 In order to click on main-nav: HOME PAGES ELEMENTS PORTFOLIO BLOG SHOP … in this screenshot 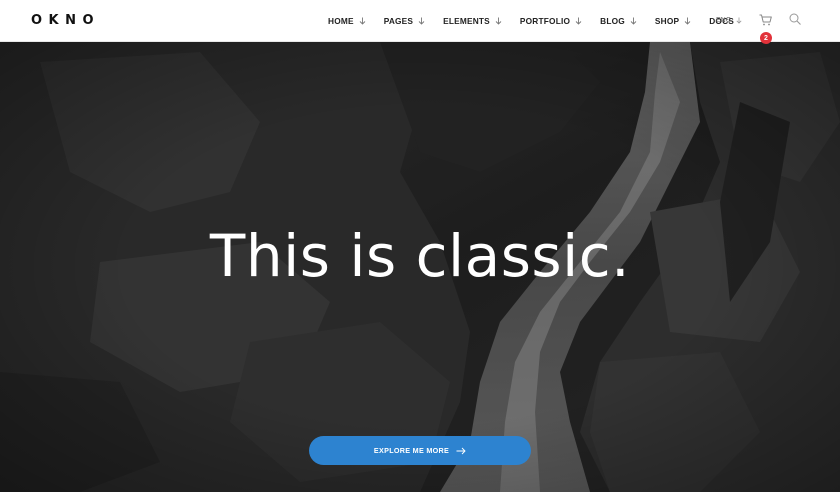, I will do `click(531, 21)`.